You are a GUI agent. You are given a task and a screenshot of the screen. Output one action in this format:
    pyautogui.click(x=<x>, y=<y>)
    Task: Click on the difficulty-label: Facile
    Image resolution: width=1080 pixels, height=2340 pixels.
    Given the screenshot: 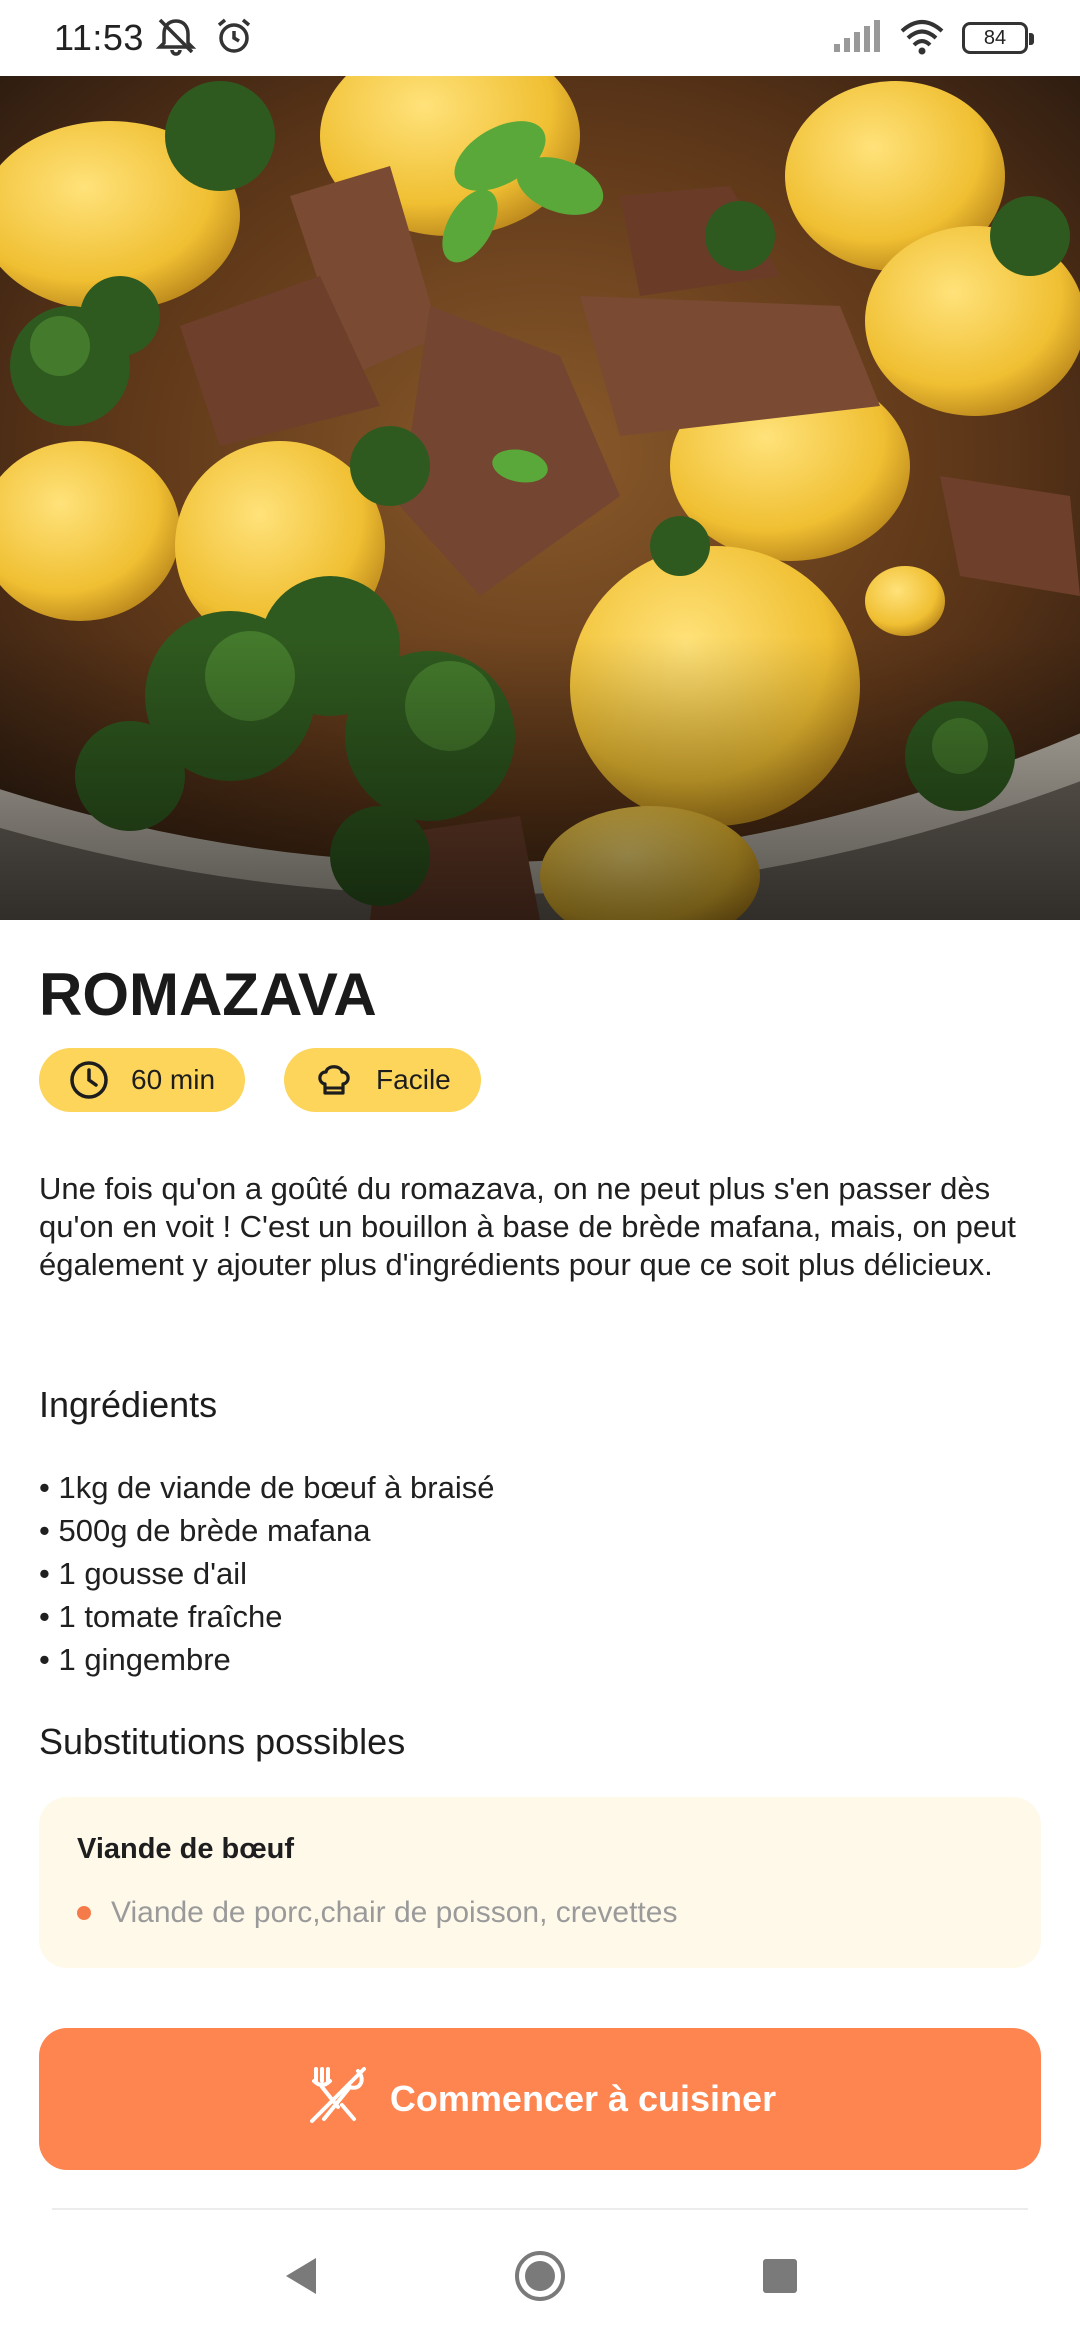 What is the action you would take?
    pyautogui.click(x=413, y=1079)
    